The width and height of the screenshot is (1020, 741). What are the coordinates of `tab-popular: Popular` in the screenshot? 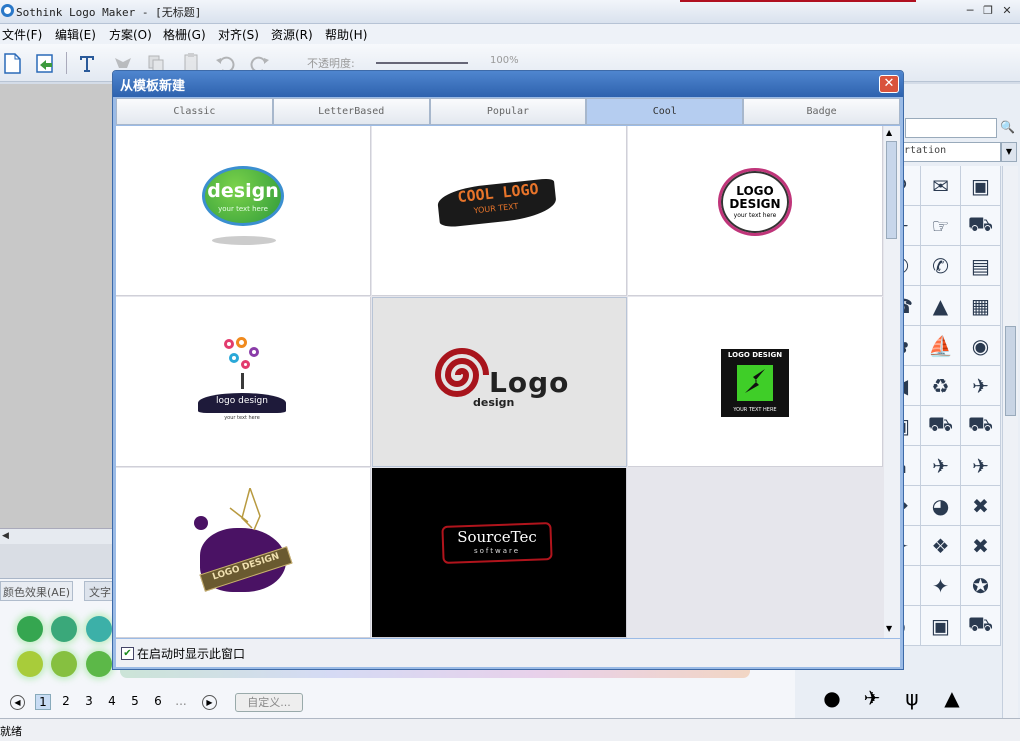 It's located at (508, 111).